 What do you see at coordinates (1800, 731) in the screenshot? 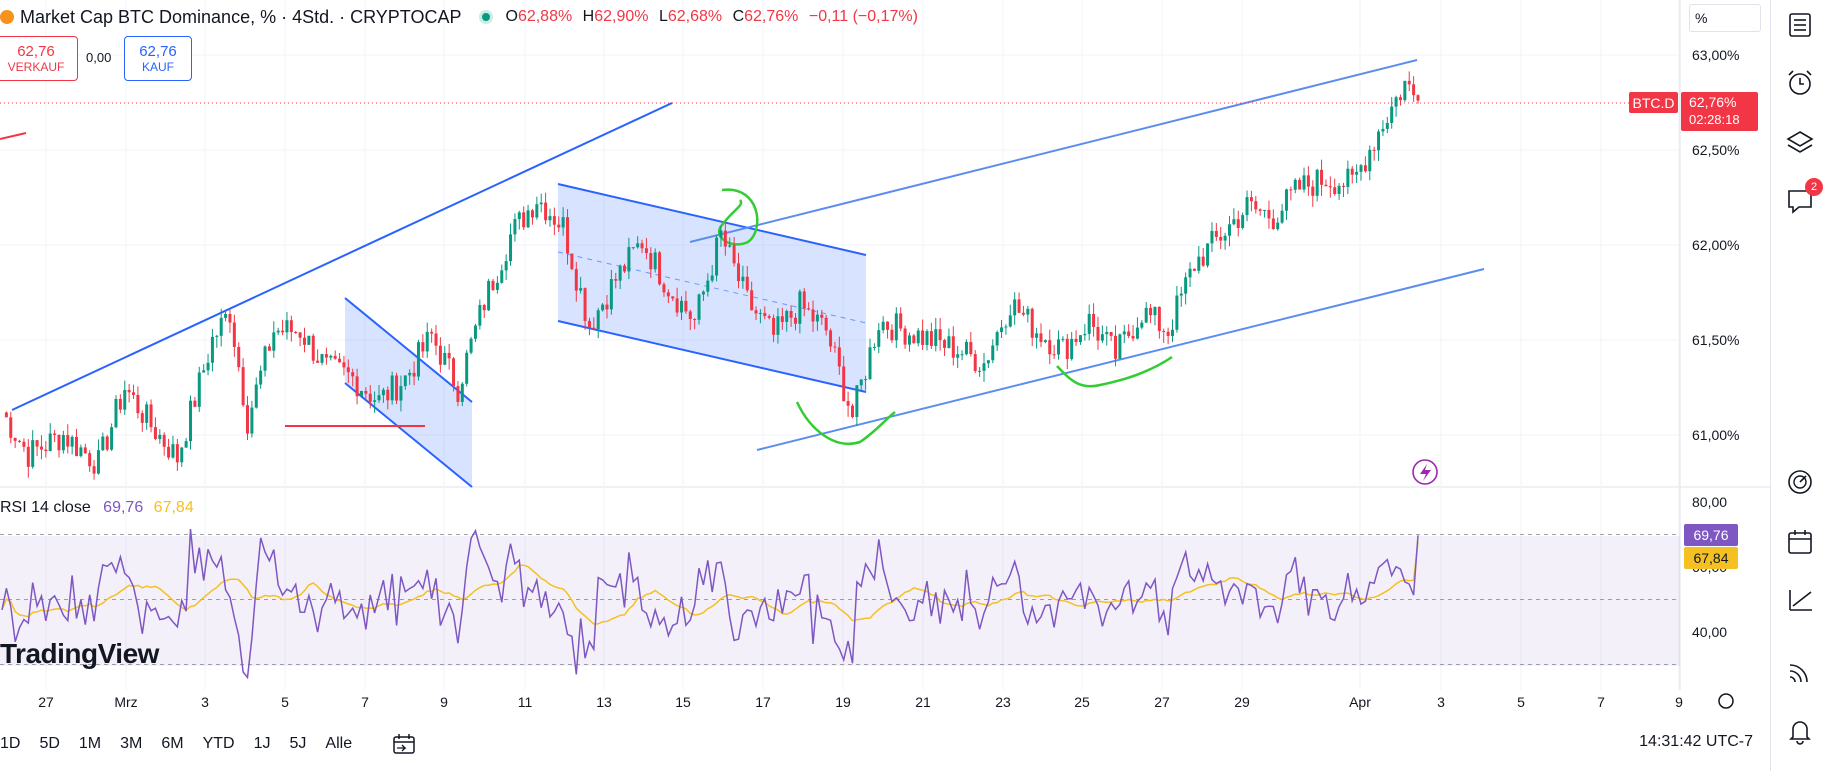
I see `bell-icon` at bounding box center [1800, 731].